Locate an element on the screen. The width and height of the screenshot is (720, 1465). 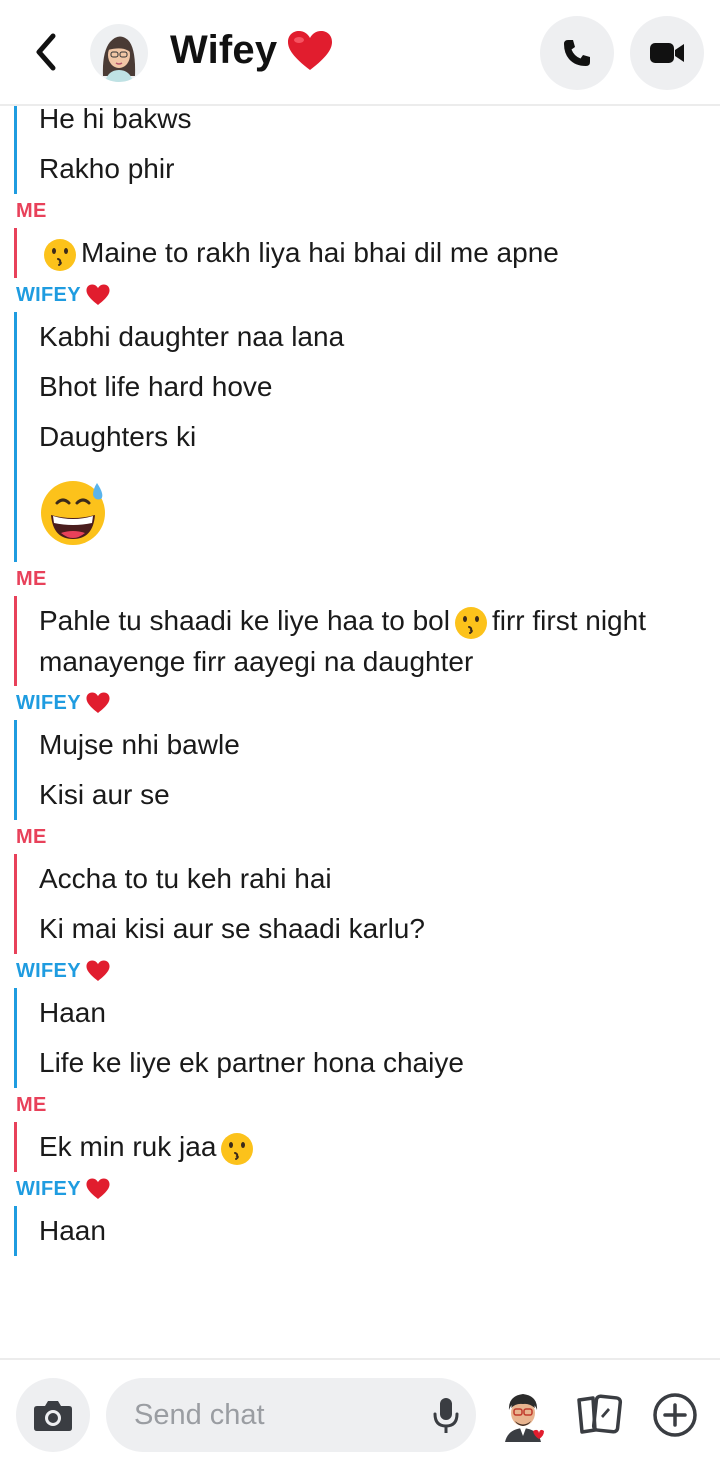
message-block-wifey: Haan Life ke liye ek partner hona chaiye is located at coordinates (367, 1038).